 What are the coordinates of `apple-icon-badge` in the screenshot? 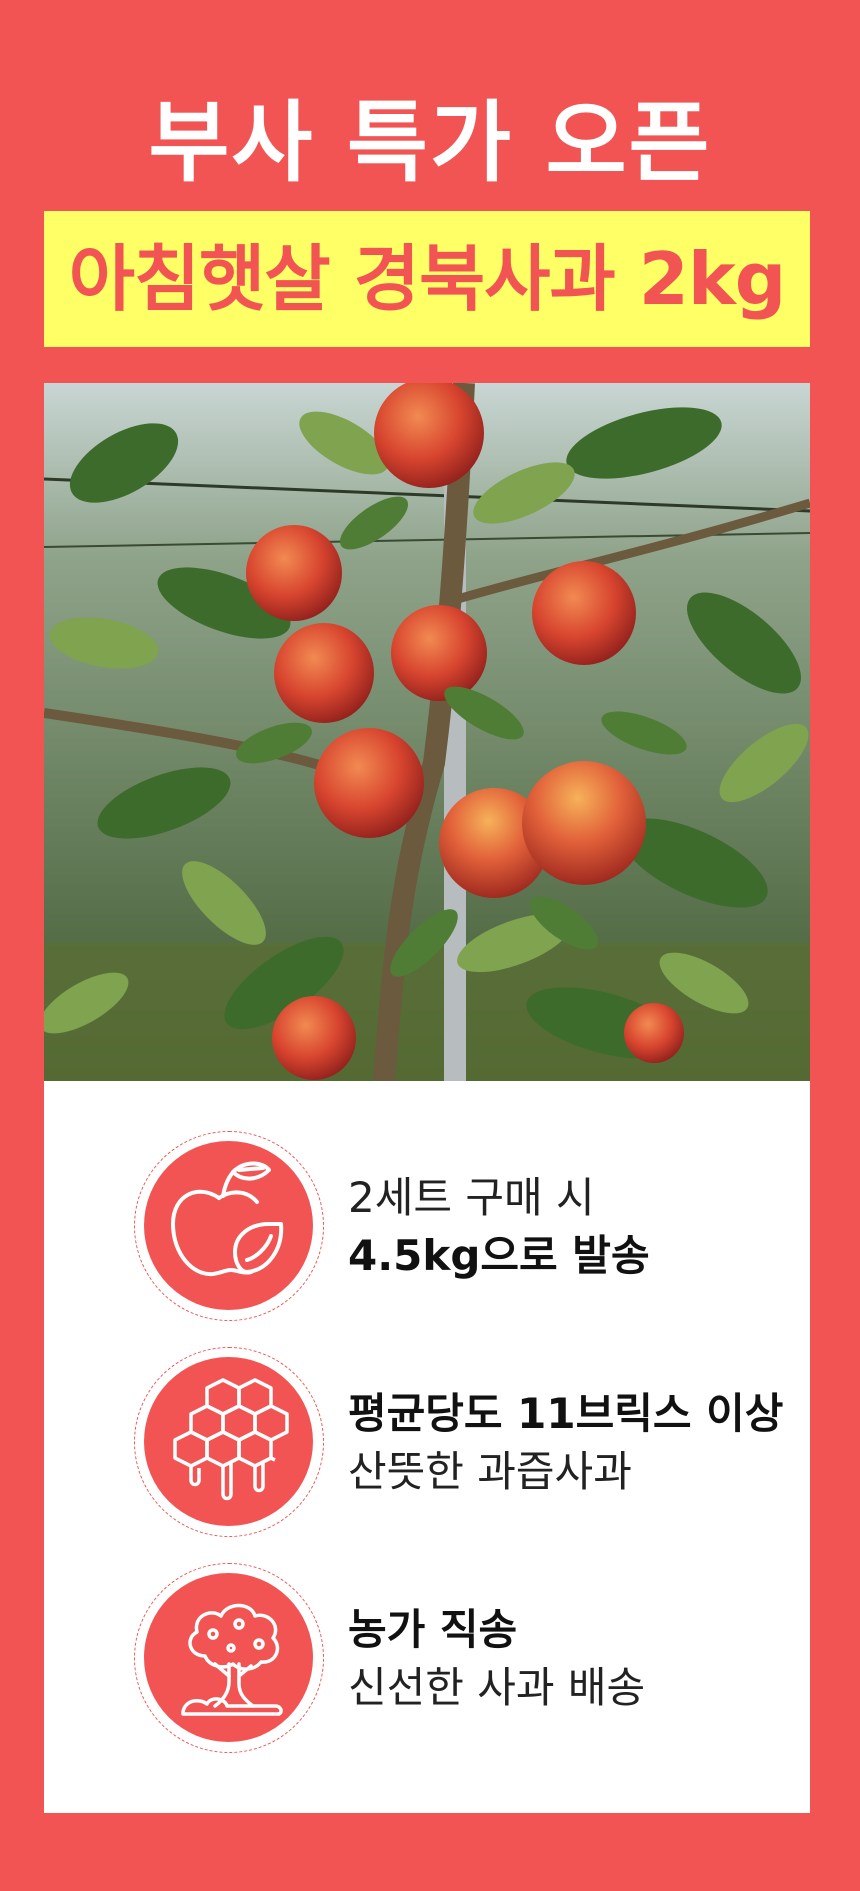 It's located at (229, 1226).